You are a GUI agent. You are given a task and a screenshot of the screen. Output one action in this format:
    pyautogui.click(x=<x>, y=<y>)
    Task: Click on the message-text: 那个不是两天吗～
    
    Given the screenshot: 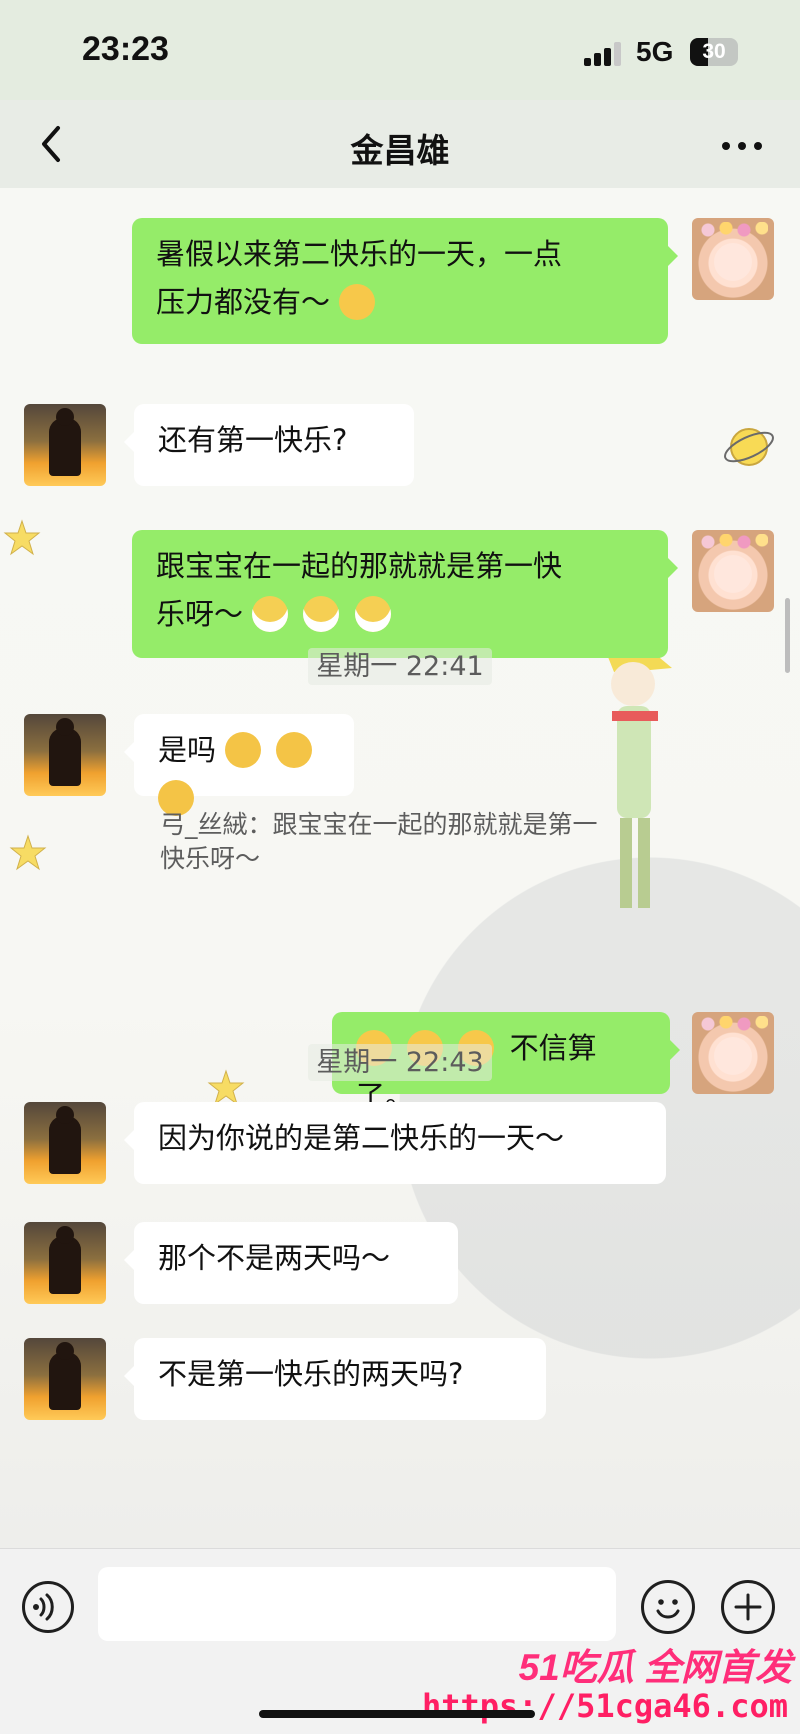 What is the action you would take?
    pyautogui.click(x=274, y=1258)
    